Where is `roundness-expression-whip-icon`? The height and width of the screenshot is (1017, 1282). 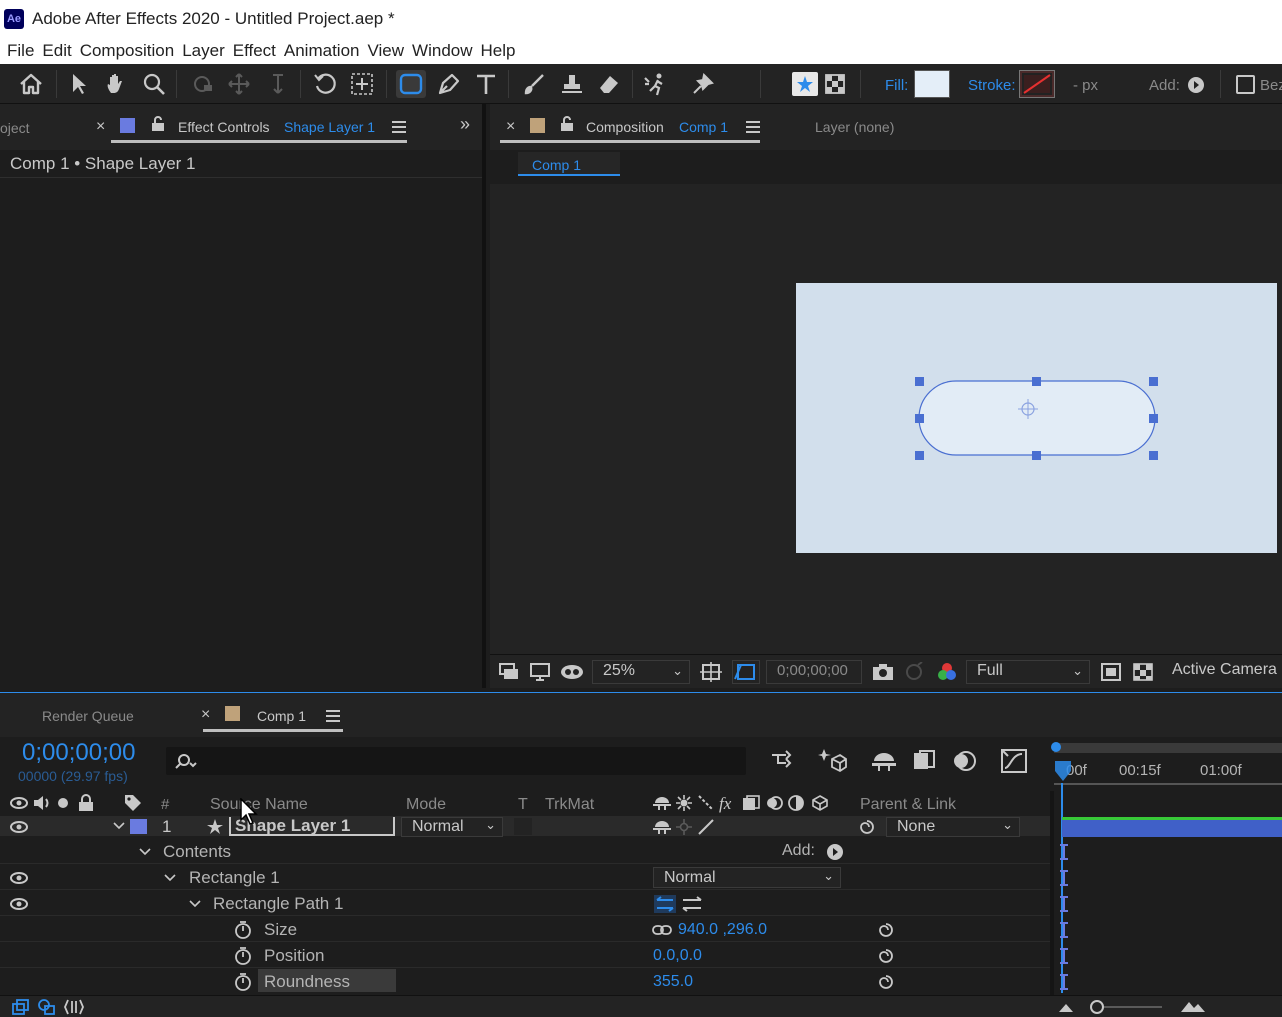 roundness-expression-whip-icon is located at coordinates (886, 982).